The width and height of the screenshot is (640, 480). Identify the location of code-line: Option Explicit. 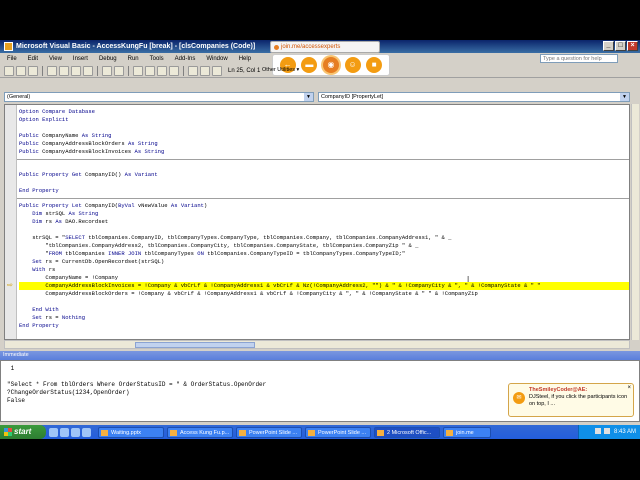
(324, 120).